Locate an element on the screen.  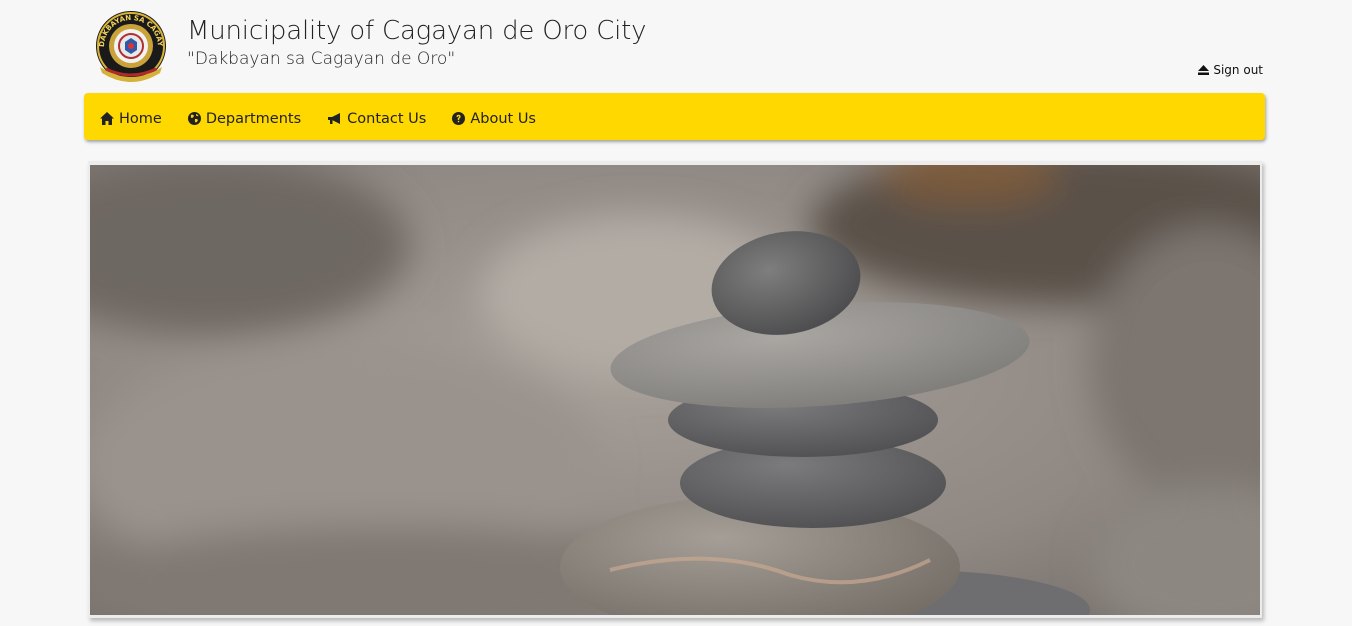
site-title: Municipality of Cagayan de Oro City is located at coordinates (417, 31).